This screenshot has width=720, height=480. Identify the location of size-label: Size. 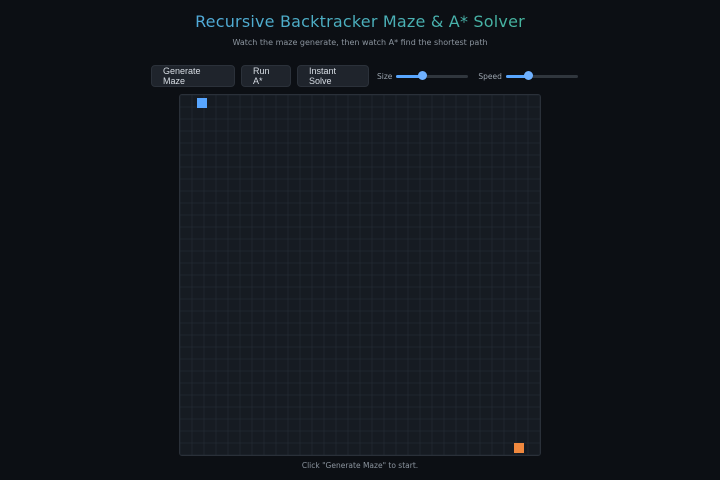
(385, 76).